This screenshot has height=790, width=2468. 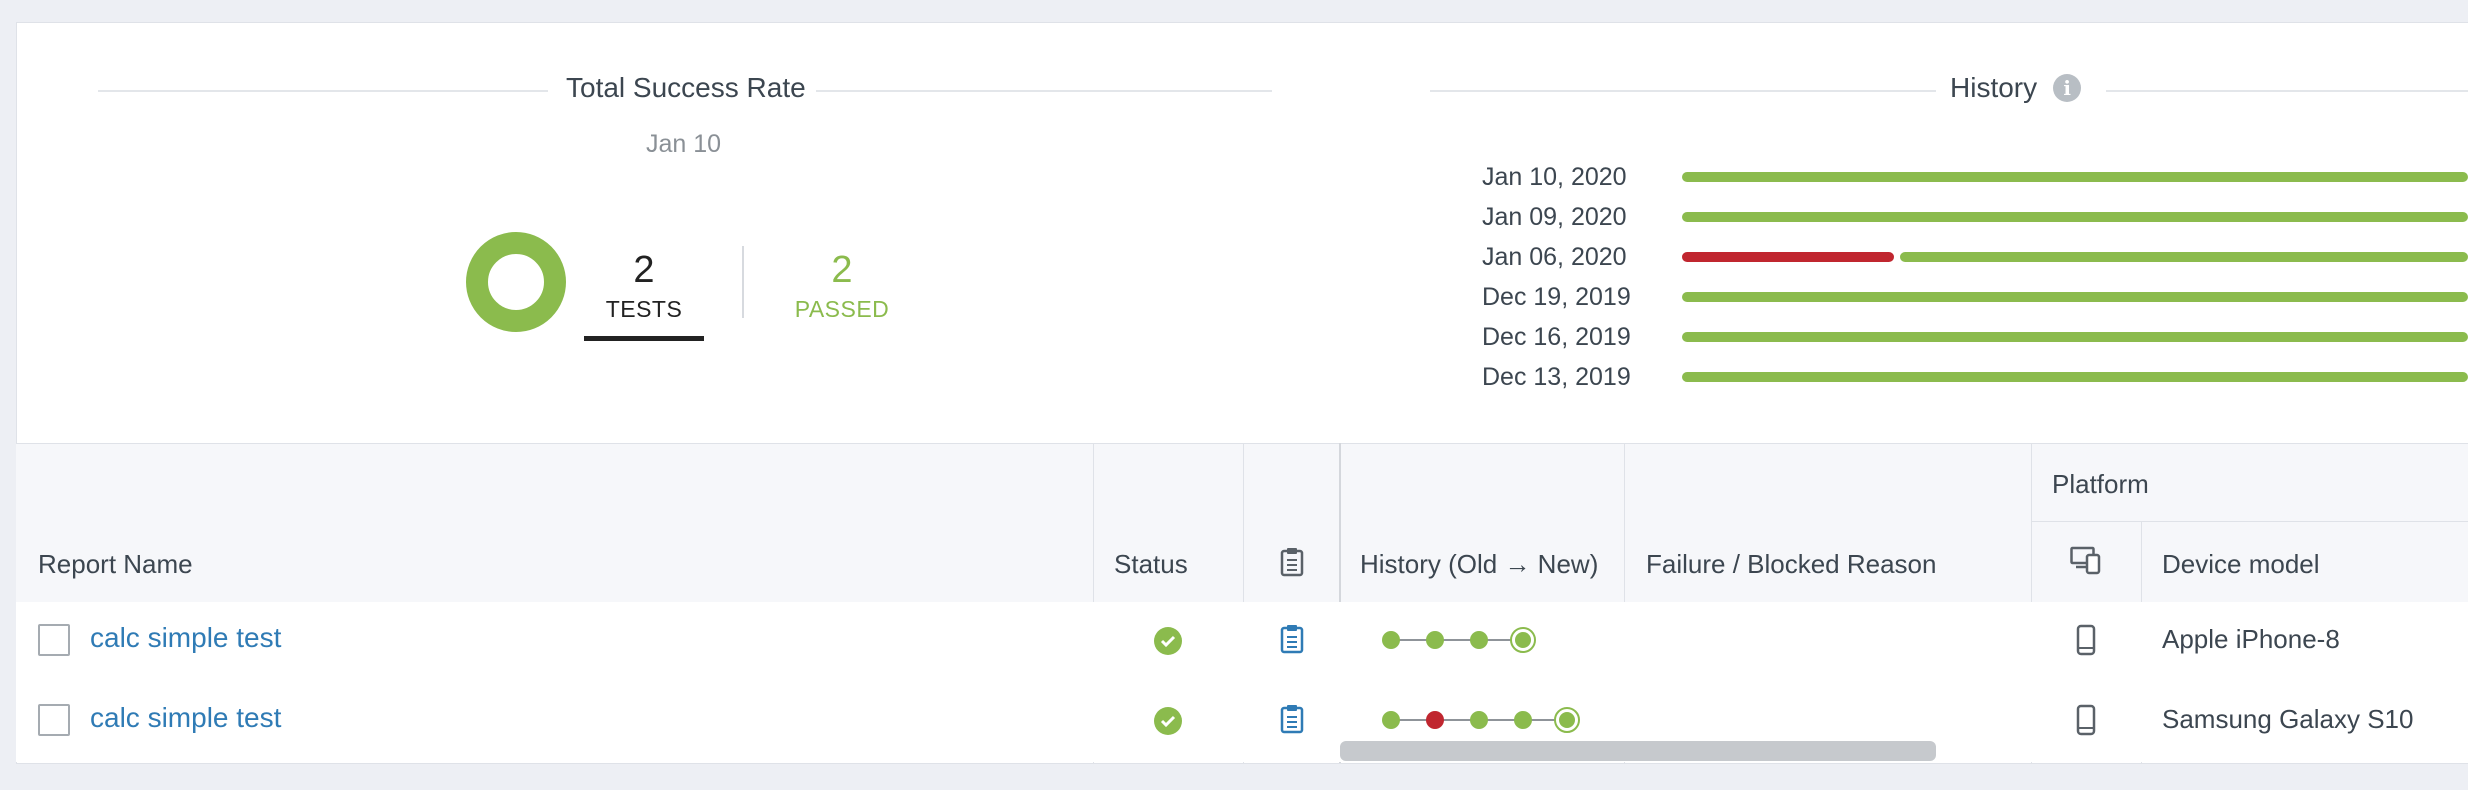 What do you see at coordinates (323, 91) in the screenshot?
I see `success-rate-rule-left` at bounding box center [323, 91].